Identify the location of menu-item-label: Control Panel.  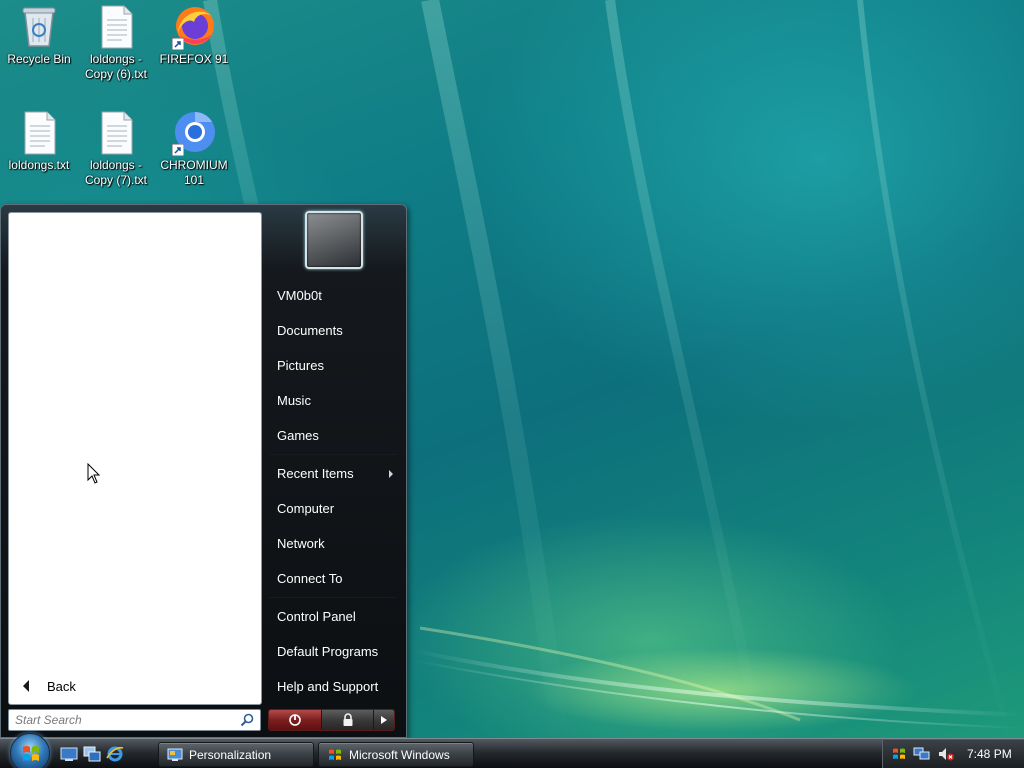
(316, 616).